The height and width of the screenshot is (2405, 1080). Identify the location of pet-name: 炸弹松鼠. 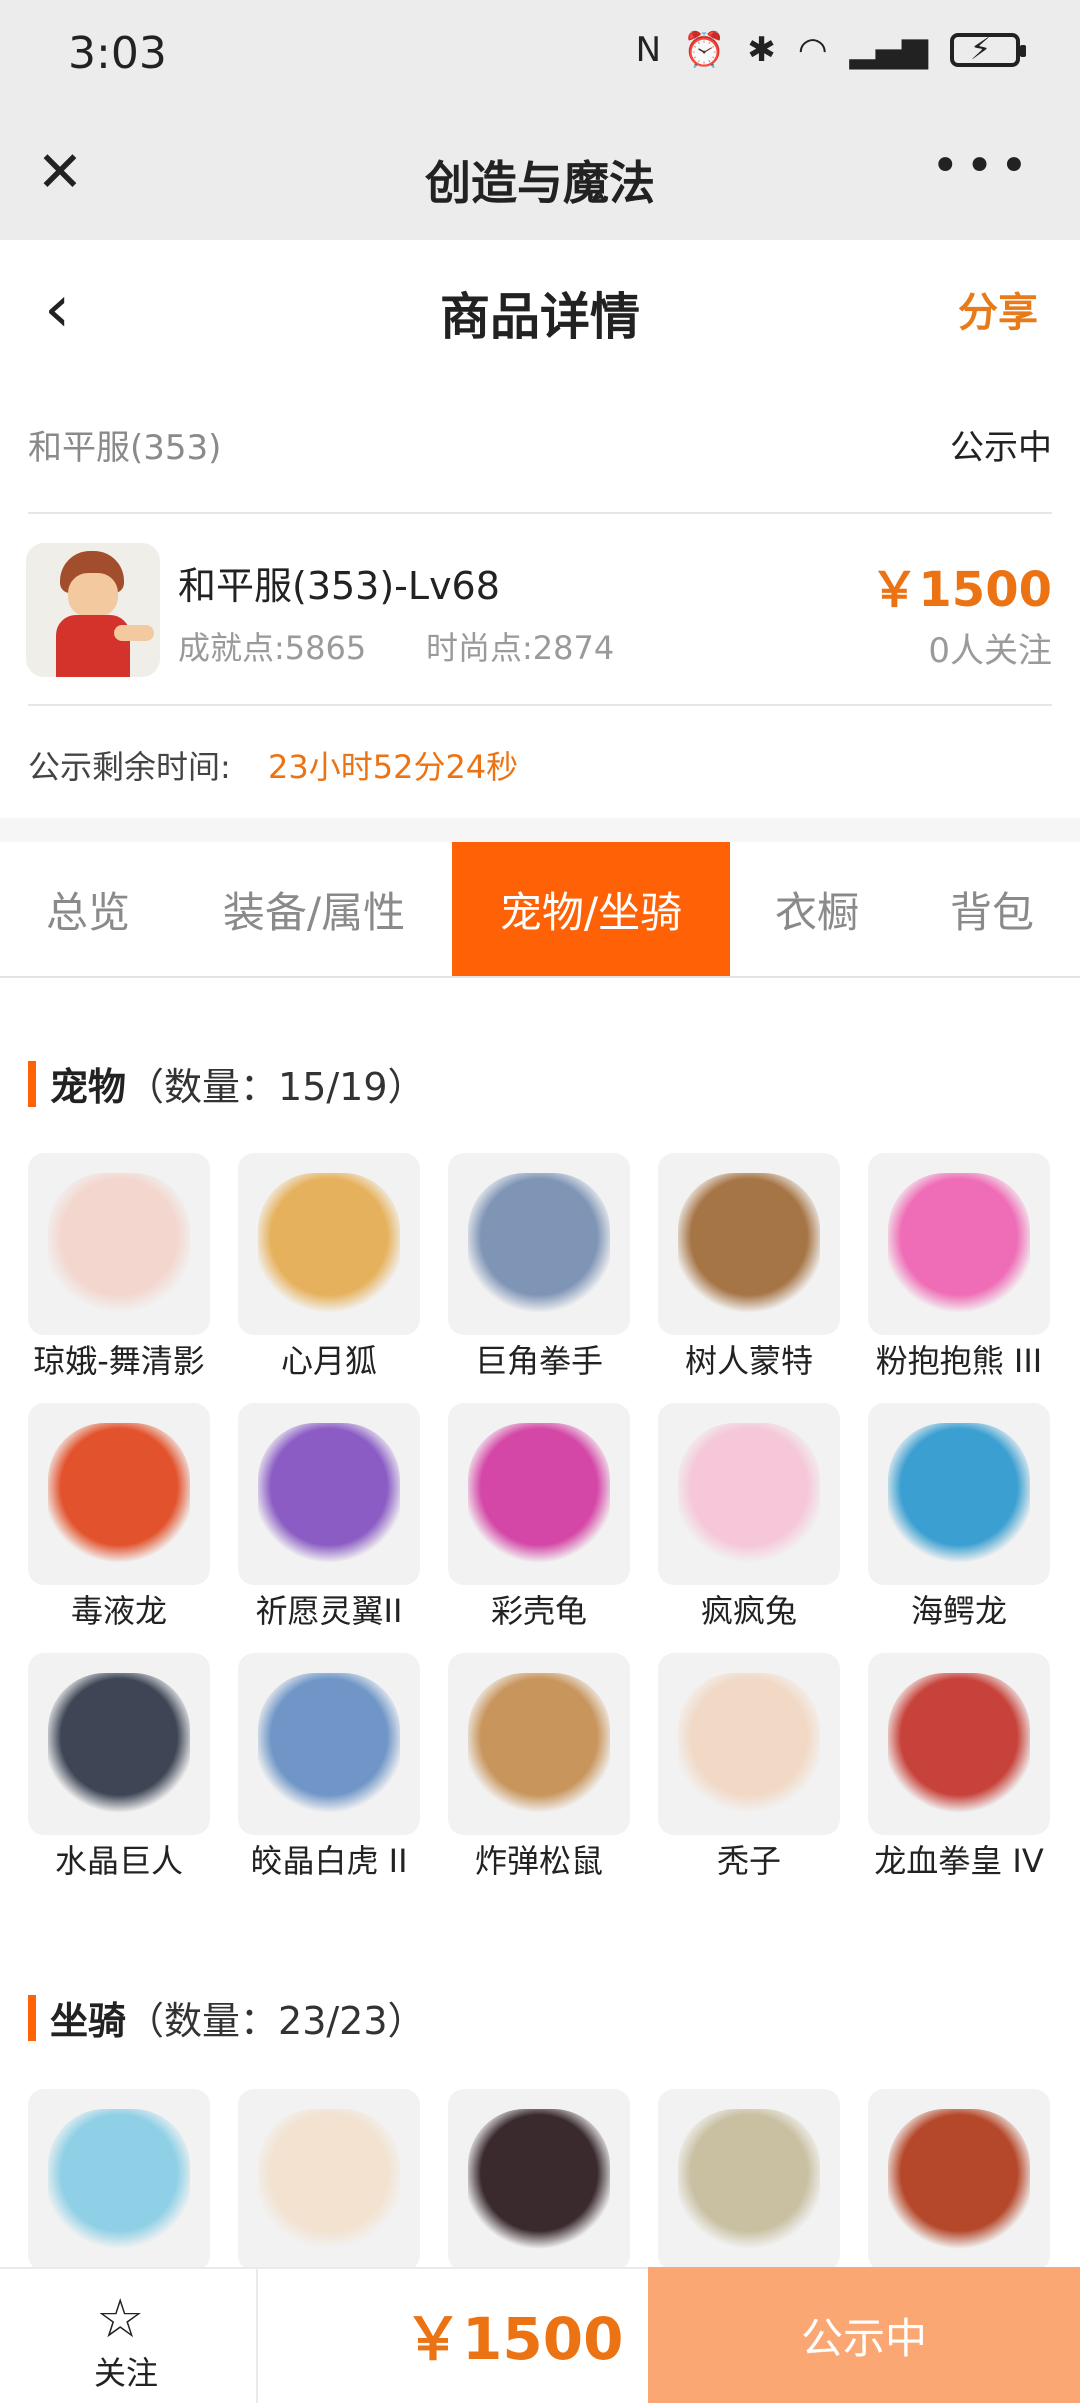
(538, 1861).